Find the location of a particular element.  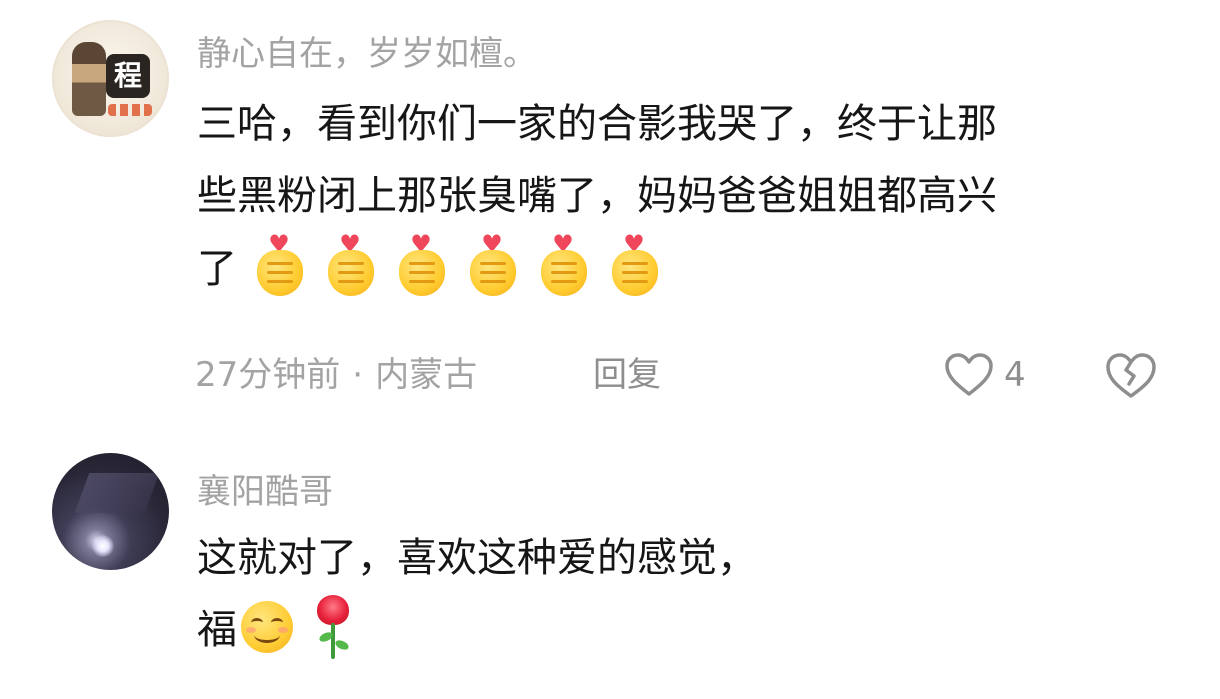

comment-line: 这就对了，喜欢这种爱的感觉， is located at coordinates (477, 558).